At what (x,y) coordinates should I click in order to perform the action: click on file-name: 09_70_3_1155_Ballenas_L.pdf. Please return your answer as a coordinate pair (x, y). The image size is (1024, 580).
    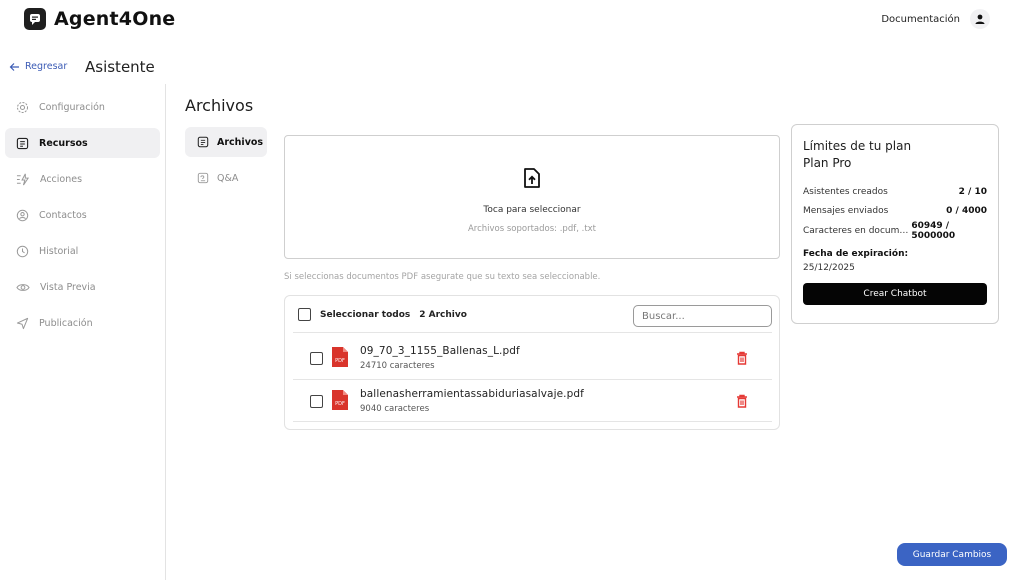
    Looking at the image, I should click on (440, 351).